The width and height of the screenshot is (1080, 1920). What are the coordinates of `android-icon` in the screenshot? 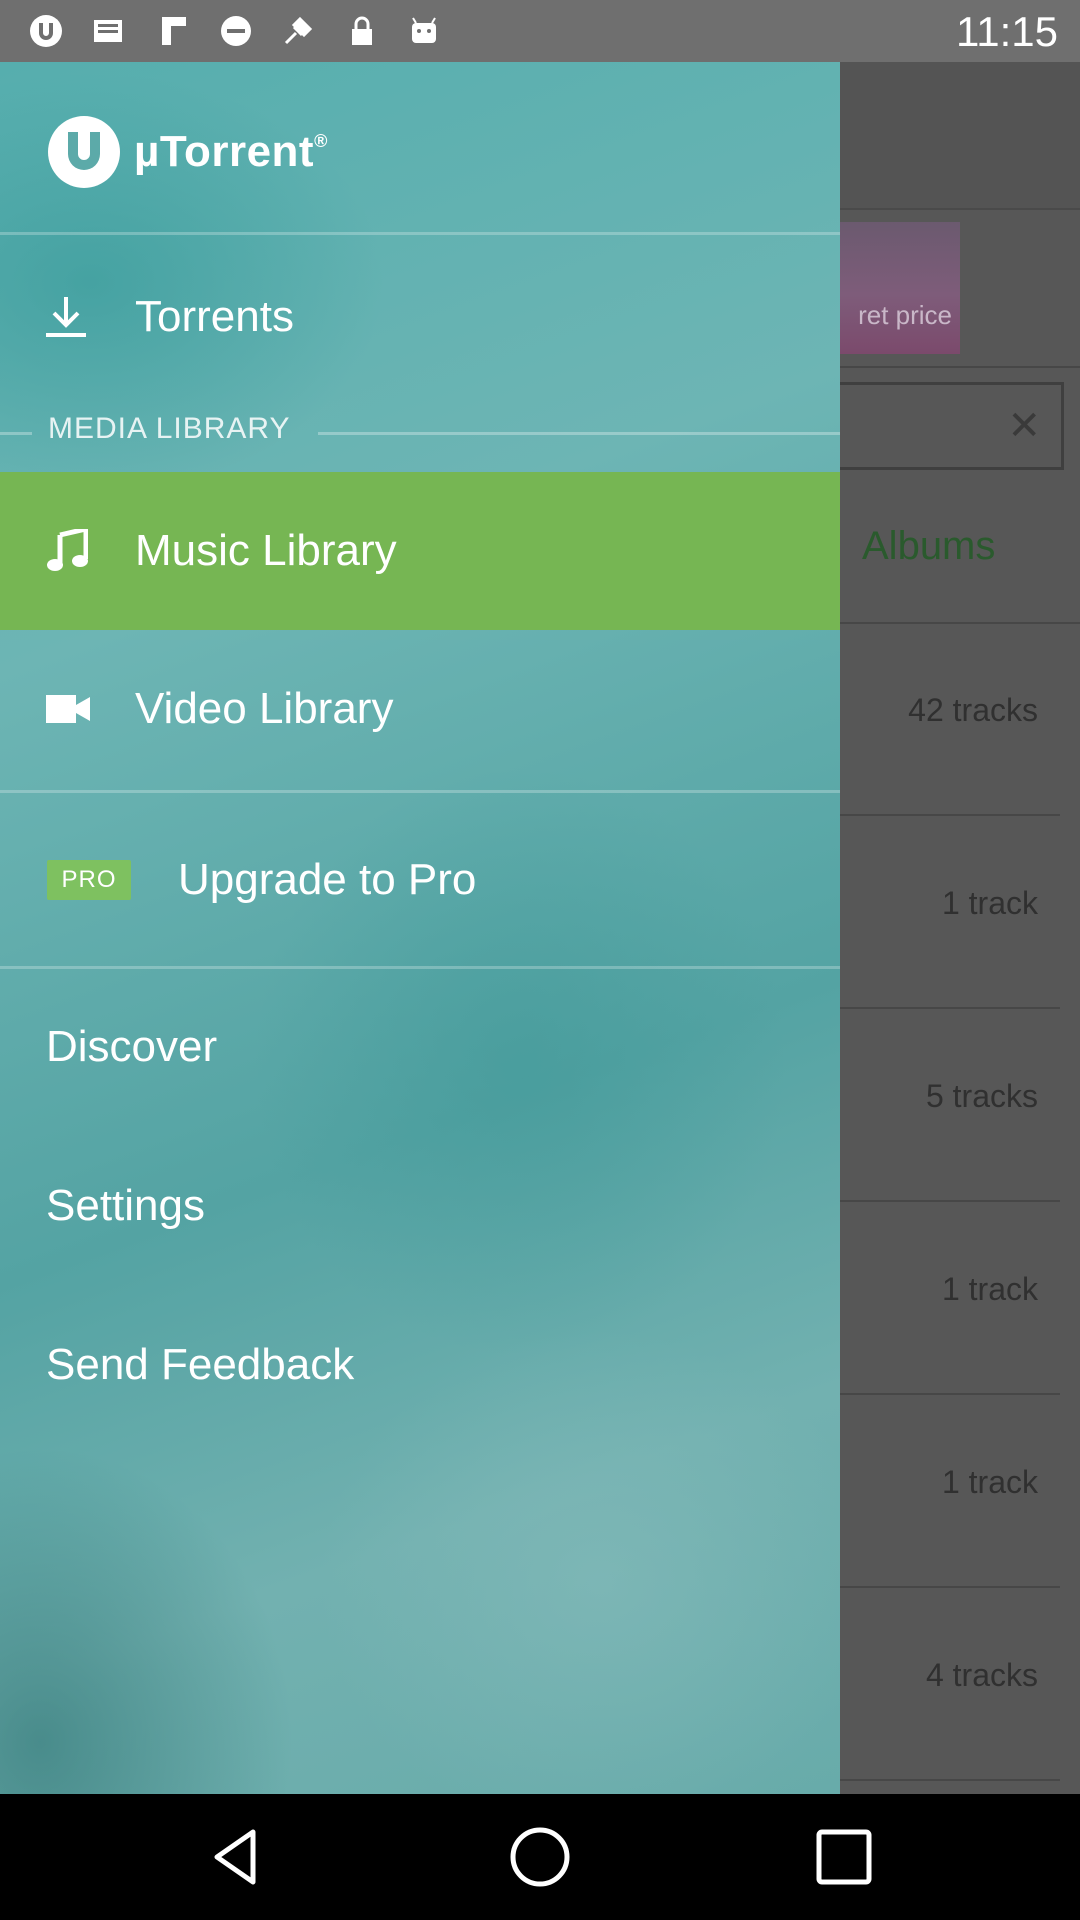 It's located at (424, 30).